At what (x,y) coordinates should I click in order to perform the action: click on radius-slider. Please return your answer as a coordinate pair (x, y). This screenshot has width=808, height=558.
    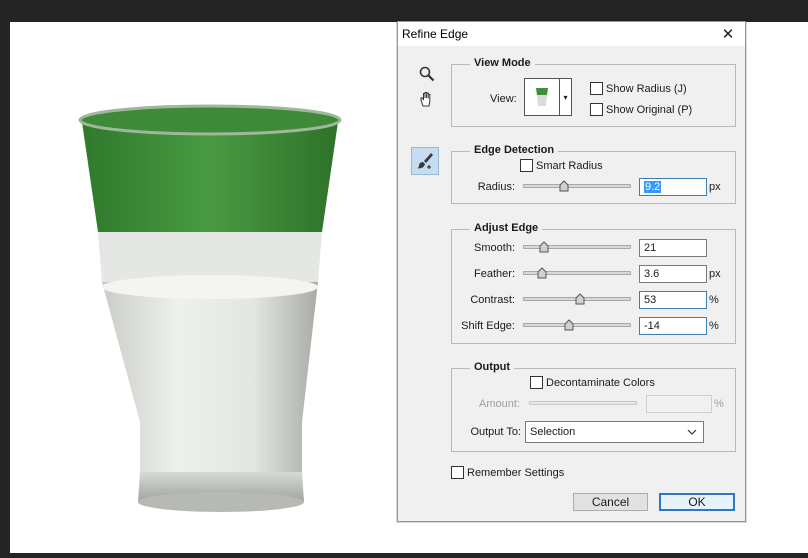
    Looking at the image, I should click on (577, 186).